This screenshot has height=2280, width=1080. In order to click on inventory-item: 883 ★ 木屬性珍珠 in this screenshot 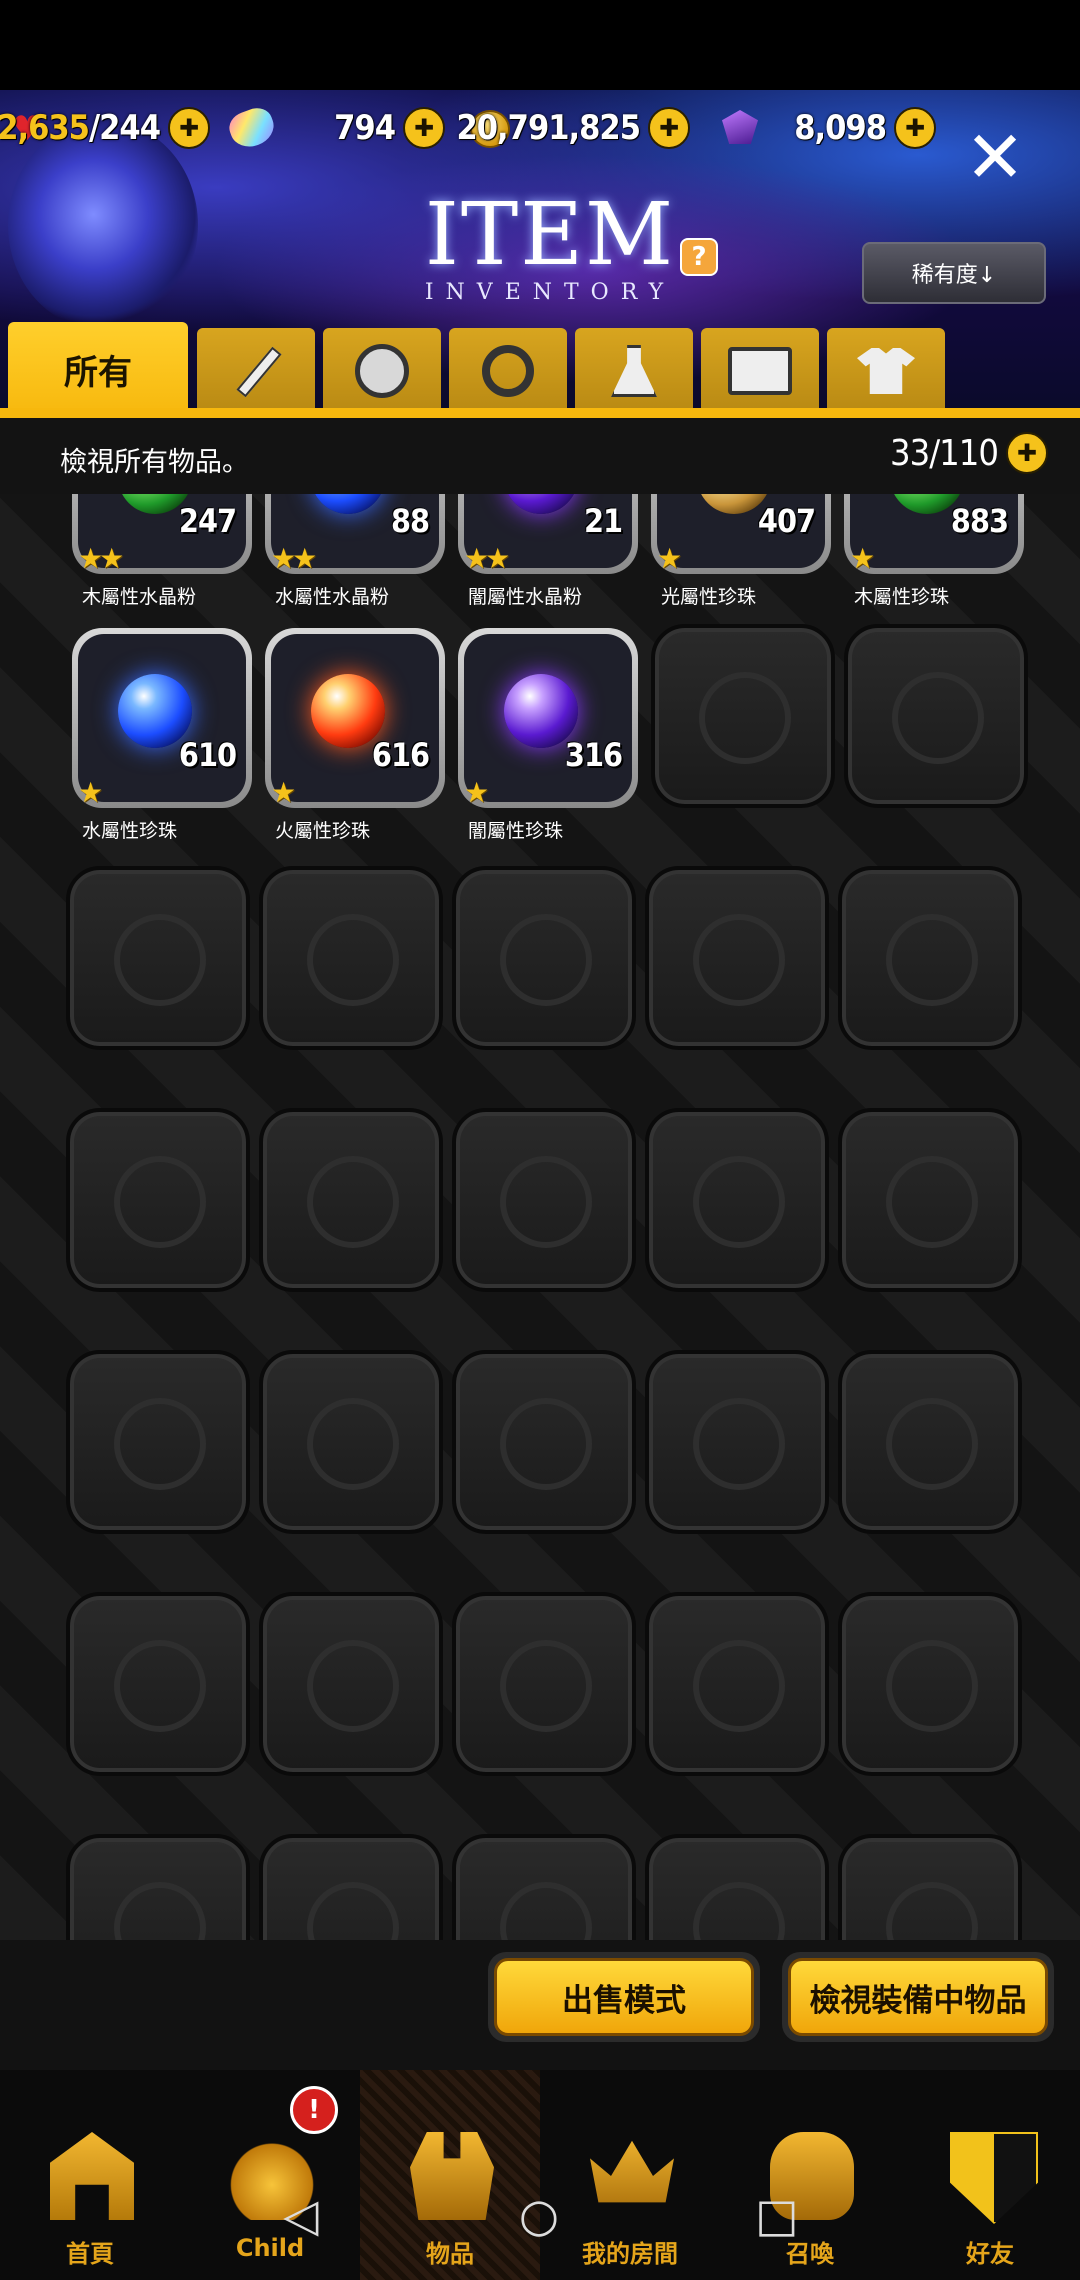, I will do `click(934, 551)`.